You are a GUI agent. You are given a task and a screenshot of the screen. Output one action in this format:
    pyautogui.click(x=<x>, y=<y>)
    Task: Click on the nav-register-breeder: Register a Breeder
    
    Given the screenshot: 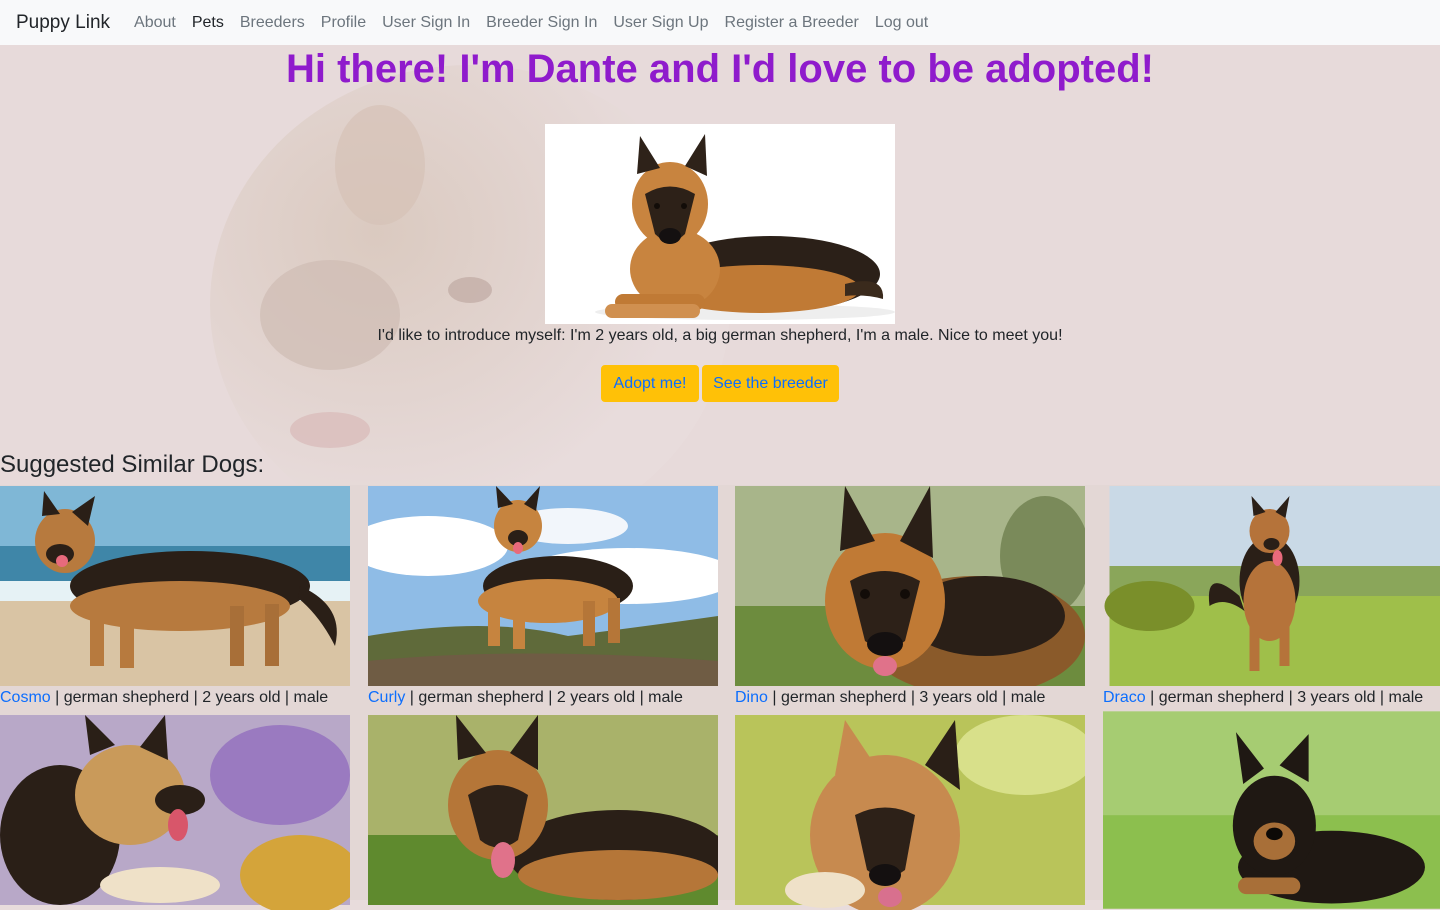 What is the action you would take?
    pyautogui.click(x=792, y=23)
    